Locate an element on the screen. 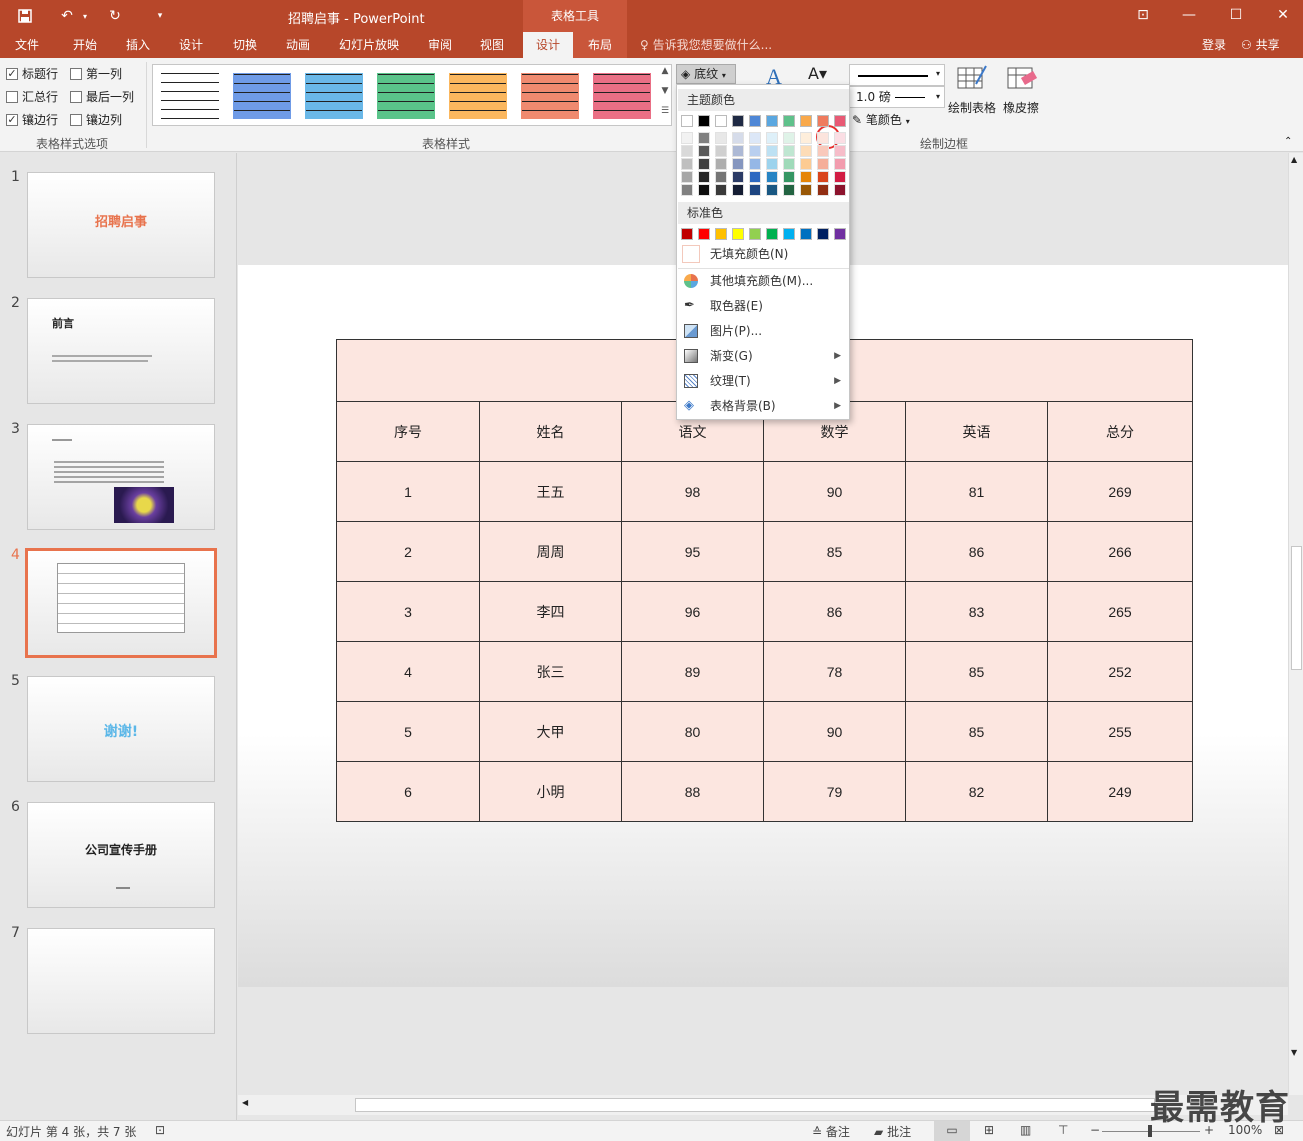 Image resolution: width=1303 pixels, height=1141 pixels. table-cell: 80 is located at coordinates (692, 731).